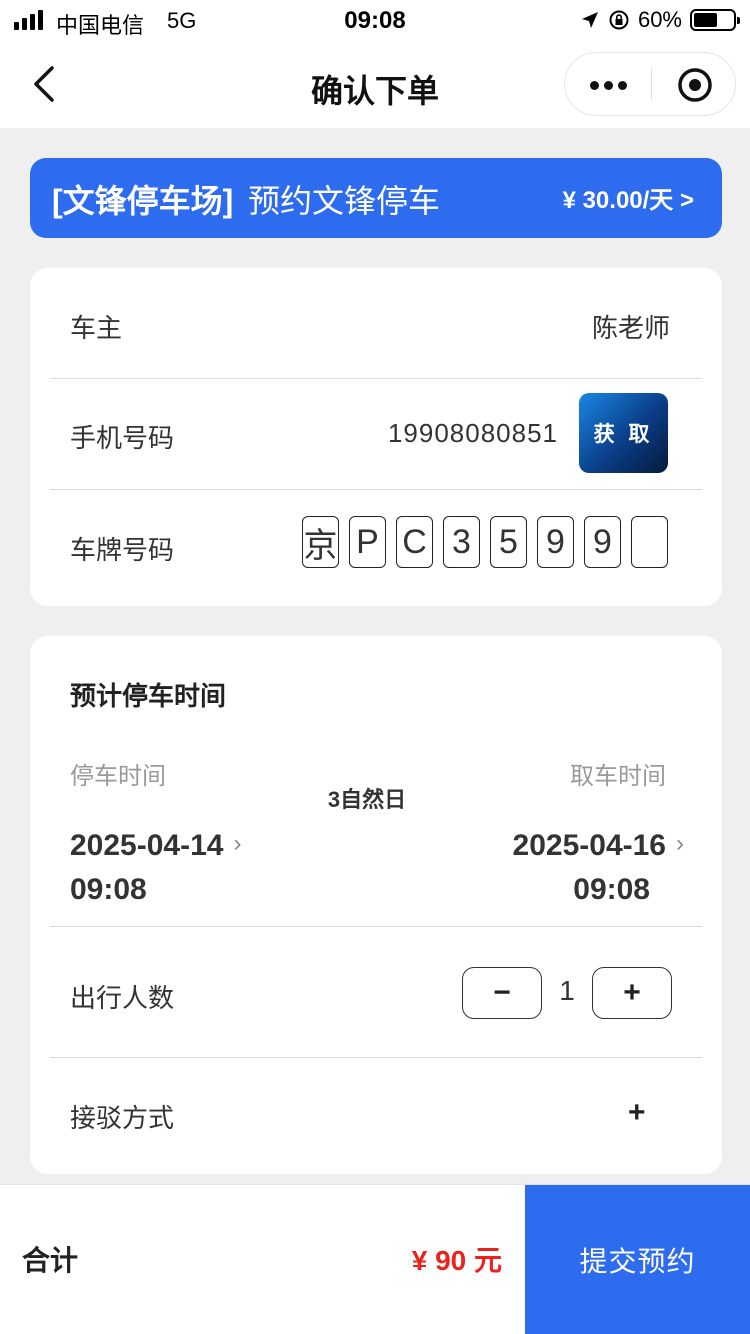 This screenshot has width=750, height=1334. What do you see at coordinates (375, 20) in the screenshot?
I see `status-bar: 中国电信 5G 09:08 60%` at bounding box center [375, 20].